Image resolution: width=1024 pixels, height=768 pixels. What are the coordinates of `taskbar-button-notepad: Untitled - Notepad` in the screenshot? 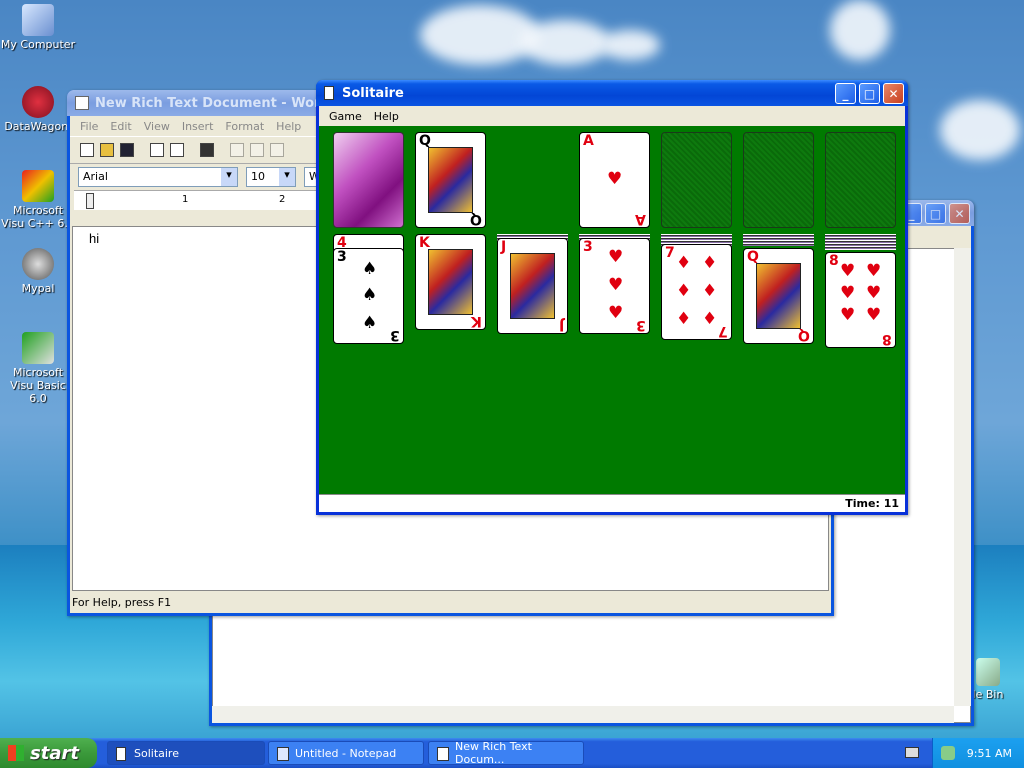 It's located at (346, 753).